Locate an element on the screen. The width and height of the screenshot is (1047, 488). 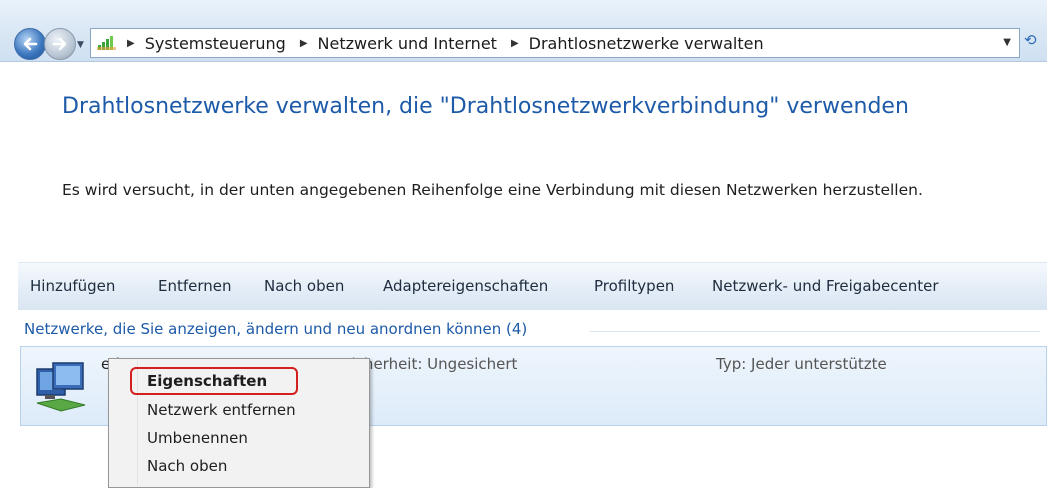
group-header-divider is located at coordinates (815, 331).